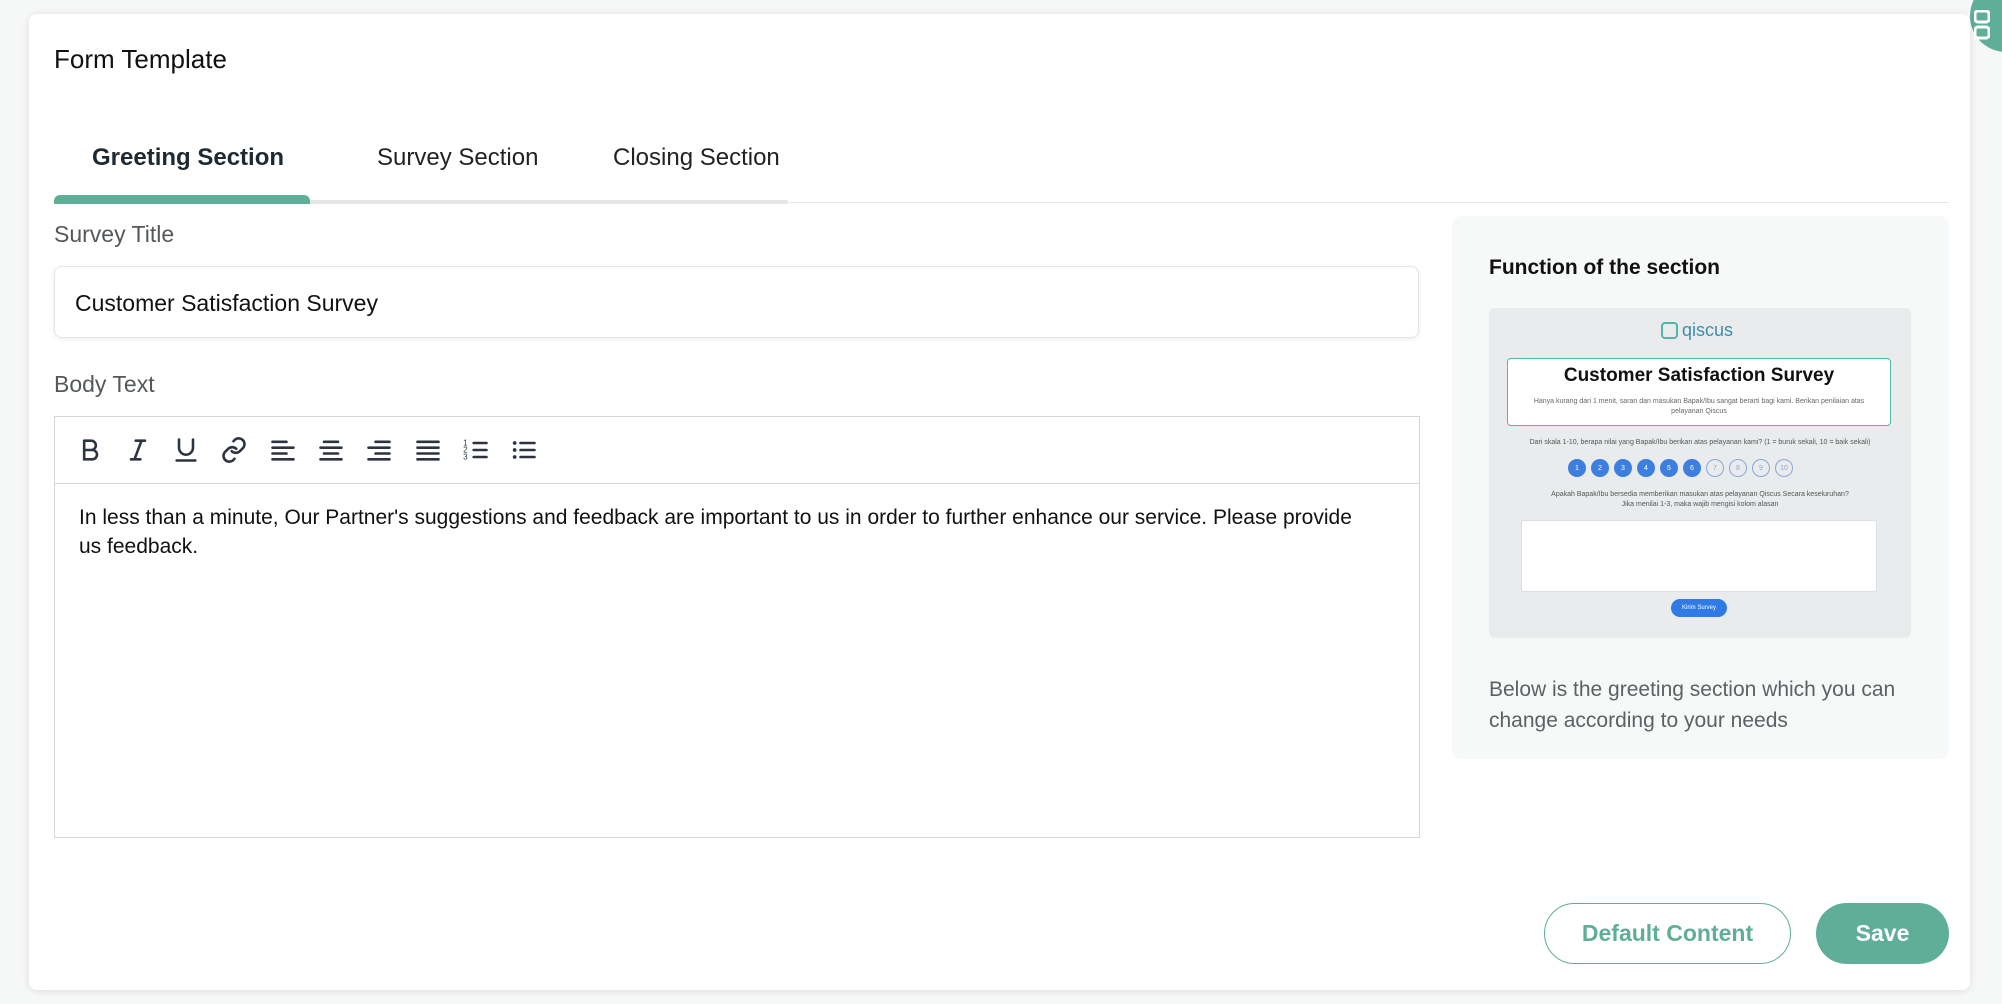 This screenshot has height=1004, width=2002. What do you see at coordinates (1784, 468) in the screenshot?
I see `preview-scale-dot: 10` at bounding box center [1784, 468].